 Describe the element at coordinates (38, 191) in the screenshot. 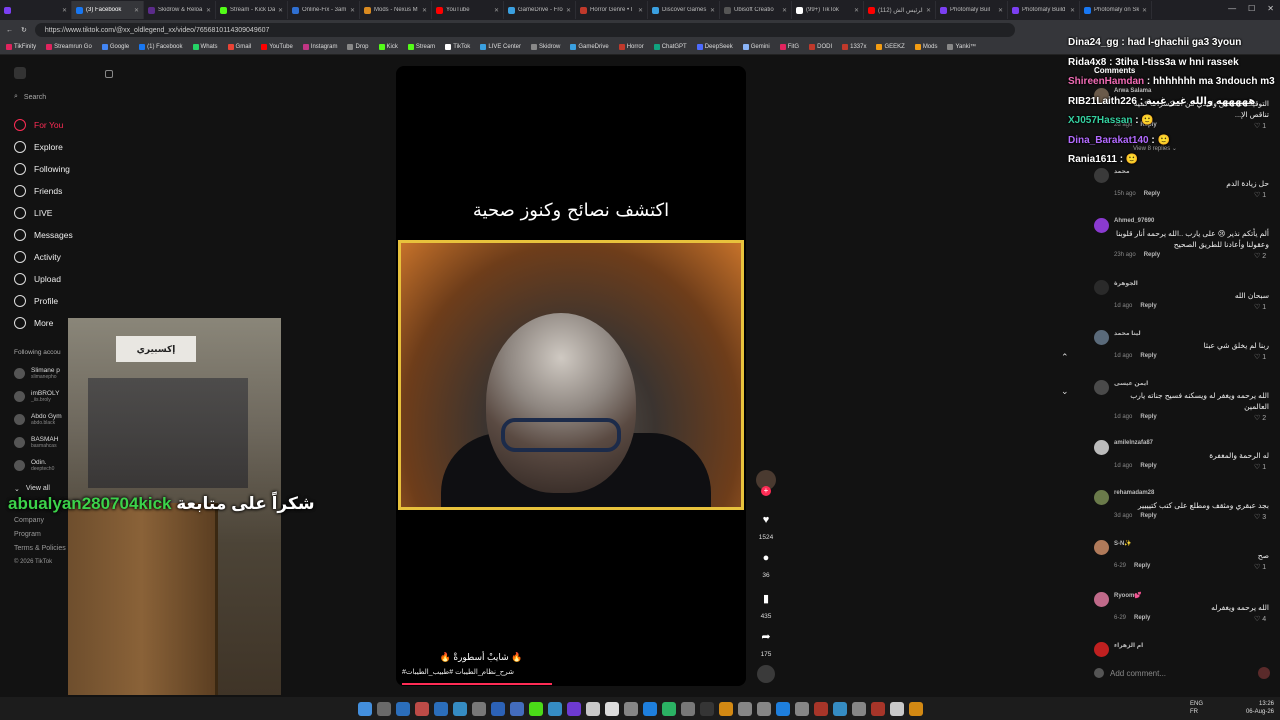

I see `sidebar-item-friends: Friends` at that location.